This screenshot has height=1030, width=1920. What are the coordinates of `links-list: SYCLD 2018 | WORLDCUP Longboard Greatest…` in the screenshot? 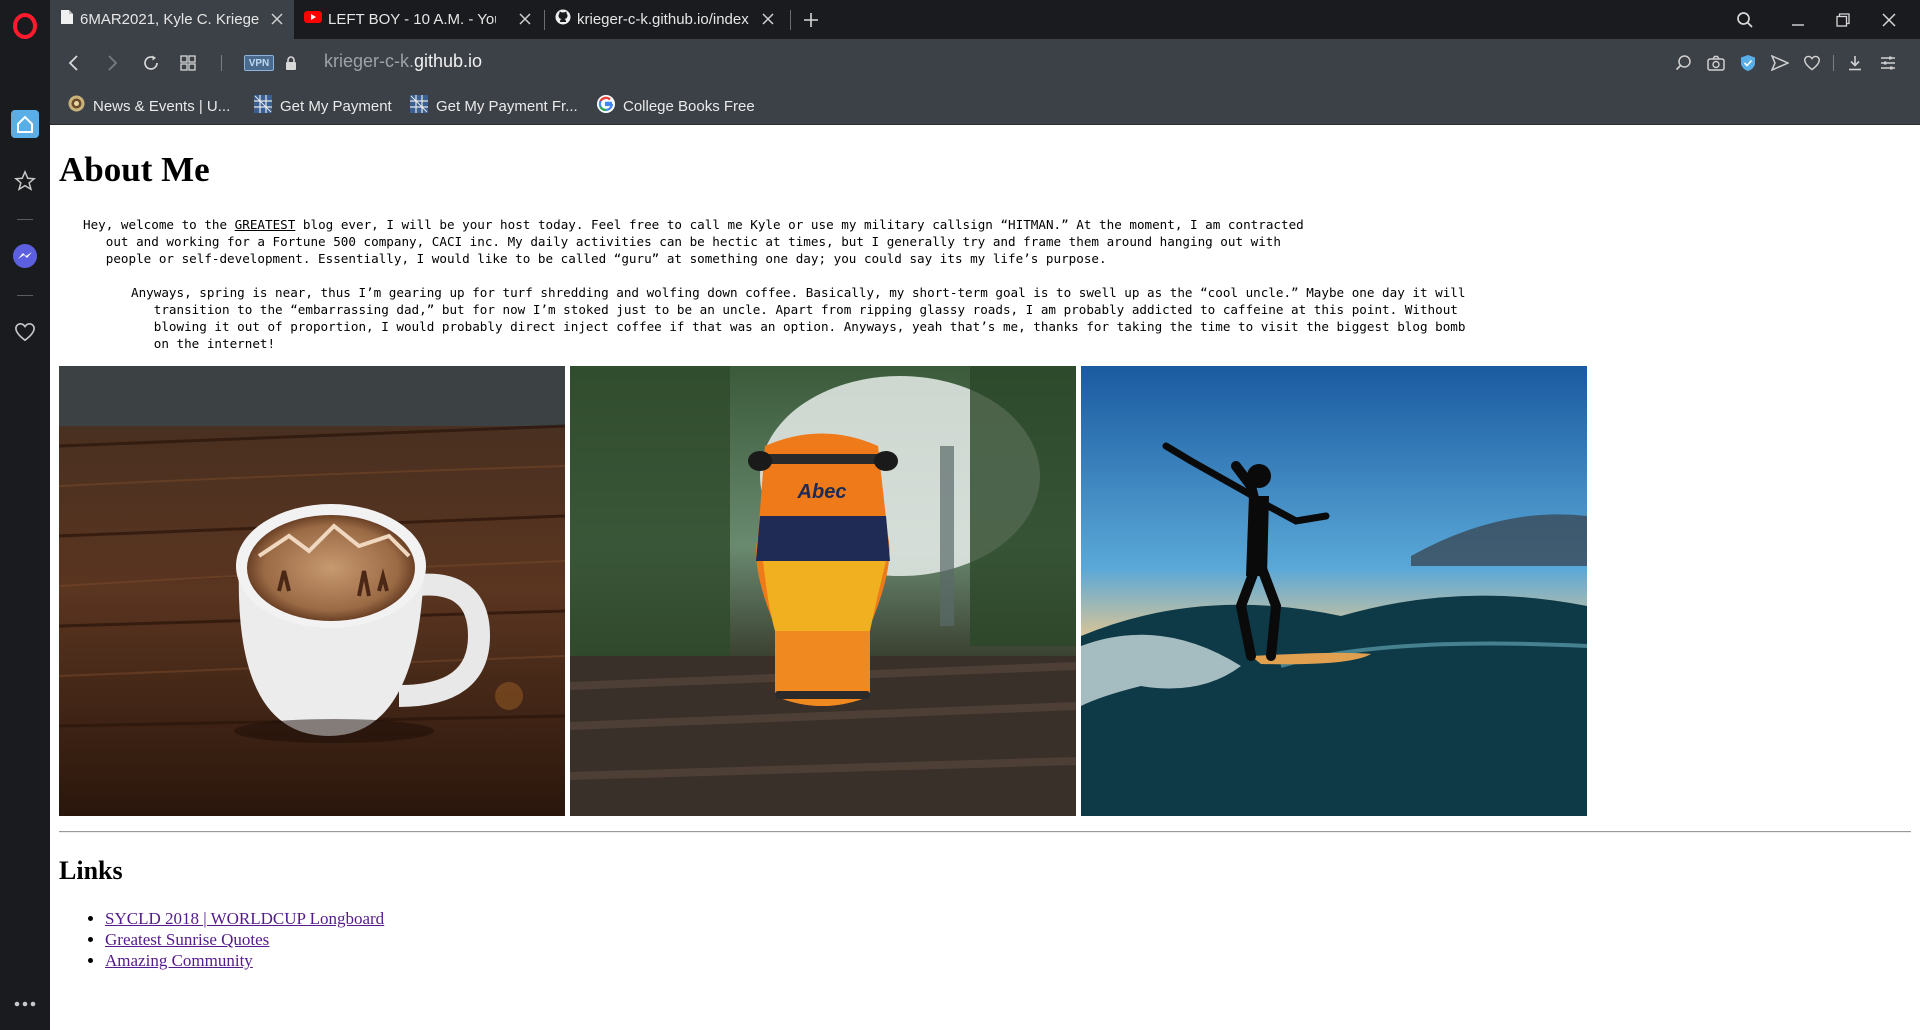 It's located at (244, 939).